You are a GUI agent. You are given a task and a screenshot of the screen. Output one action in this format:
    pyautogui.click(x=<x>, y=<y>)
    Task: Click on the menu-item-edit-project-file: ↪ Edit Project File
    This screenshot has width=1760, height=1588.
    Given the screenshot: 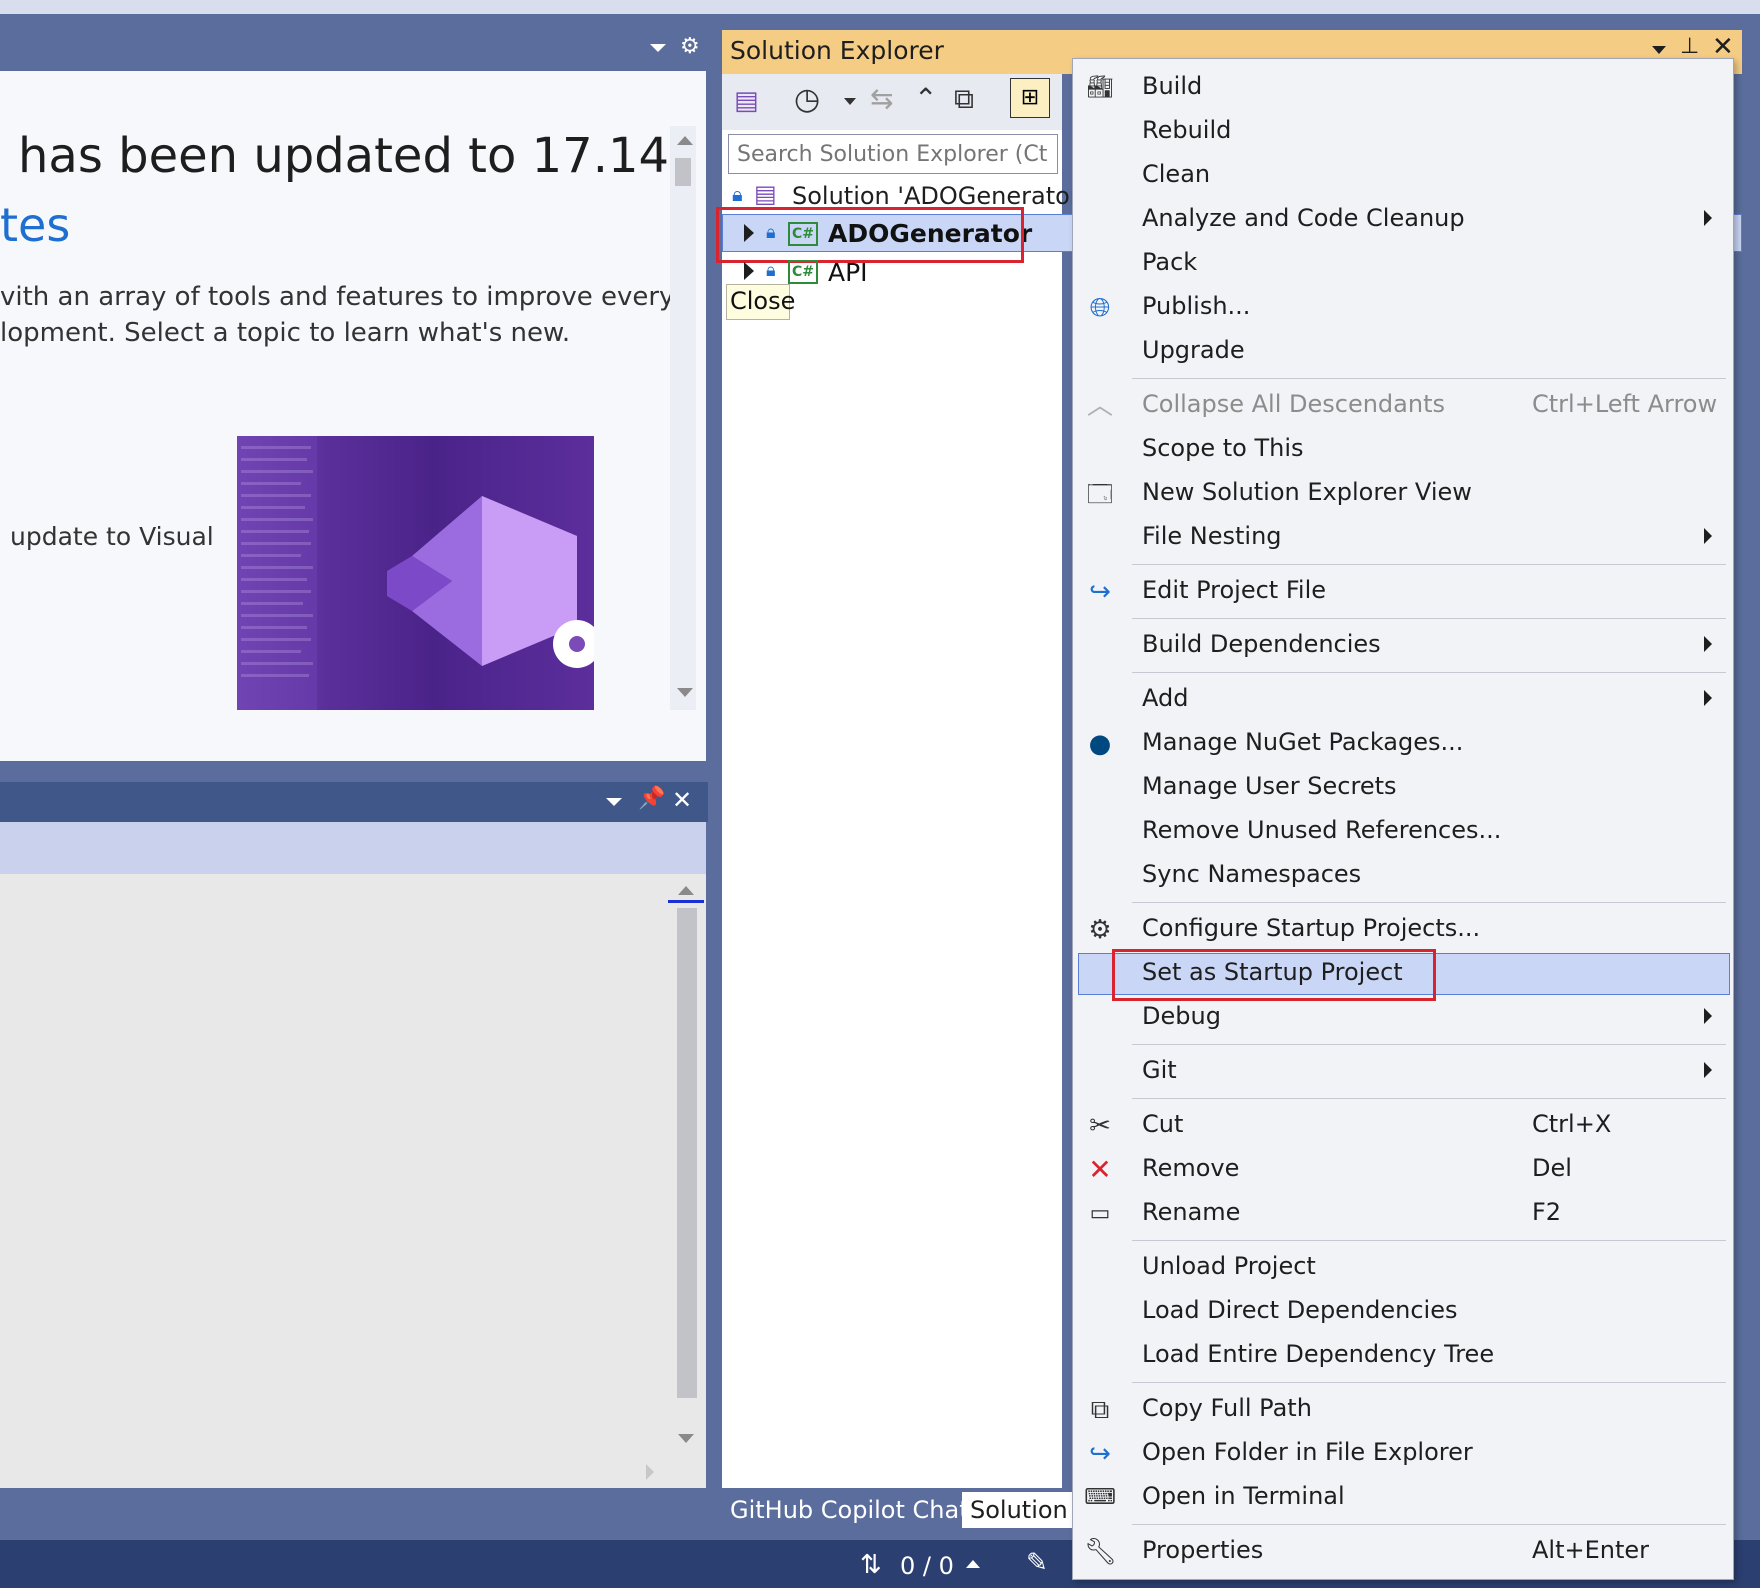 What is the action you would take?
    pyautogui.click(x=1402, y=593)
    